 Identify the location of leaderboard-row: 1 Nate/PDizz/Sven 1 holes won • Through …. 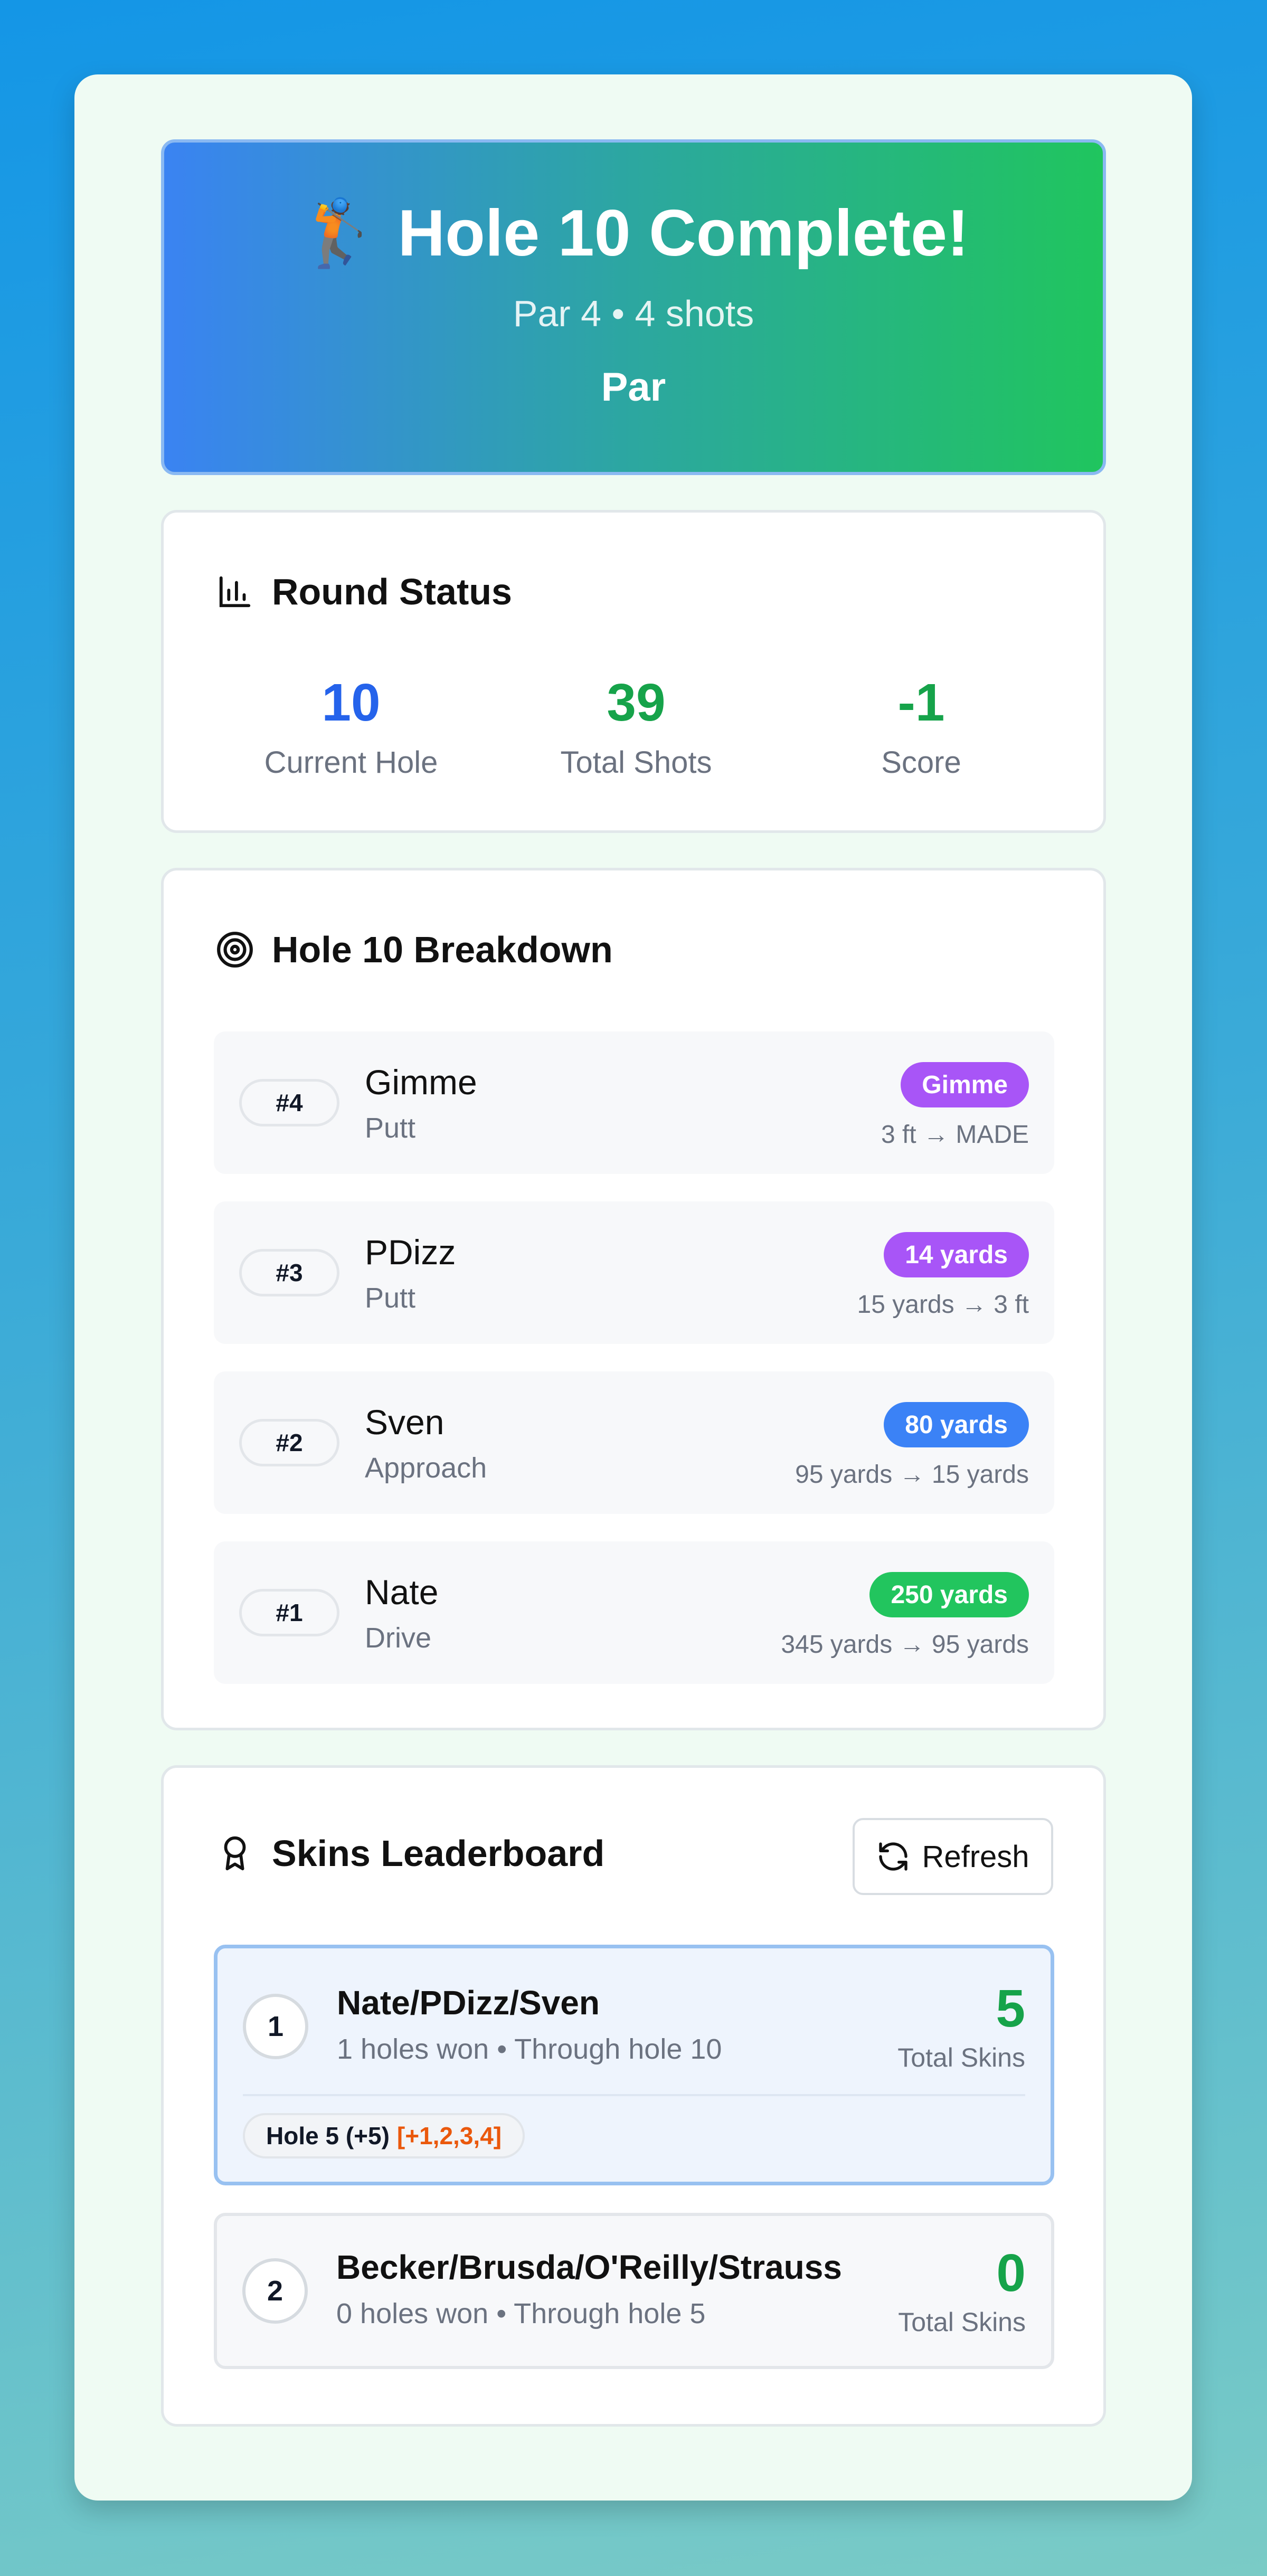
(634, 2065).